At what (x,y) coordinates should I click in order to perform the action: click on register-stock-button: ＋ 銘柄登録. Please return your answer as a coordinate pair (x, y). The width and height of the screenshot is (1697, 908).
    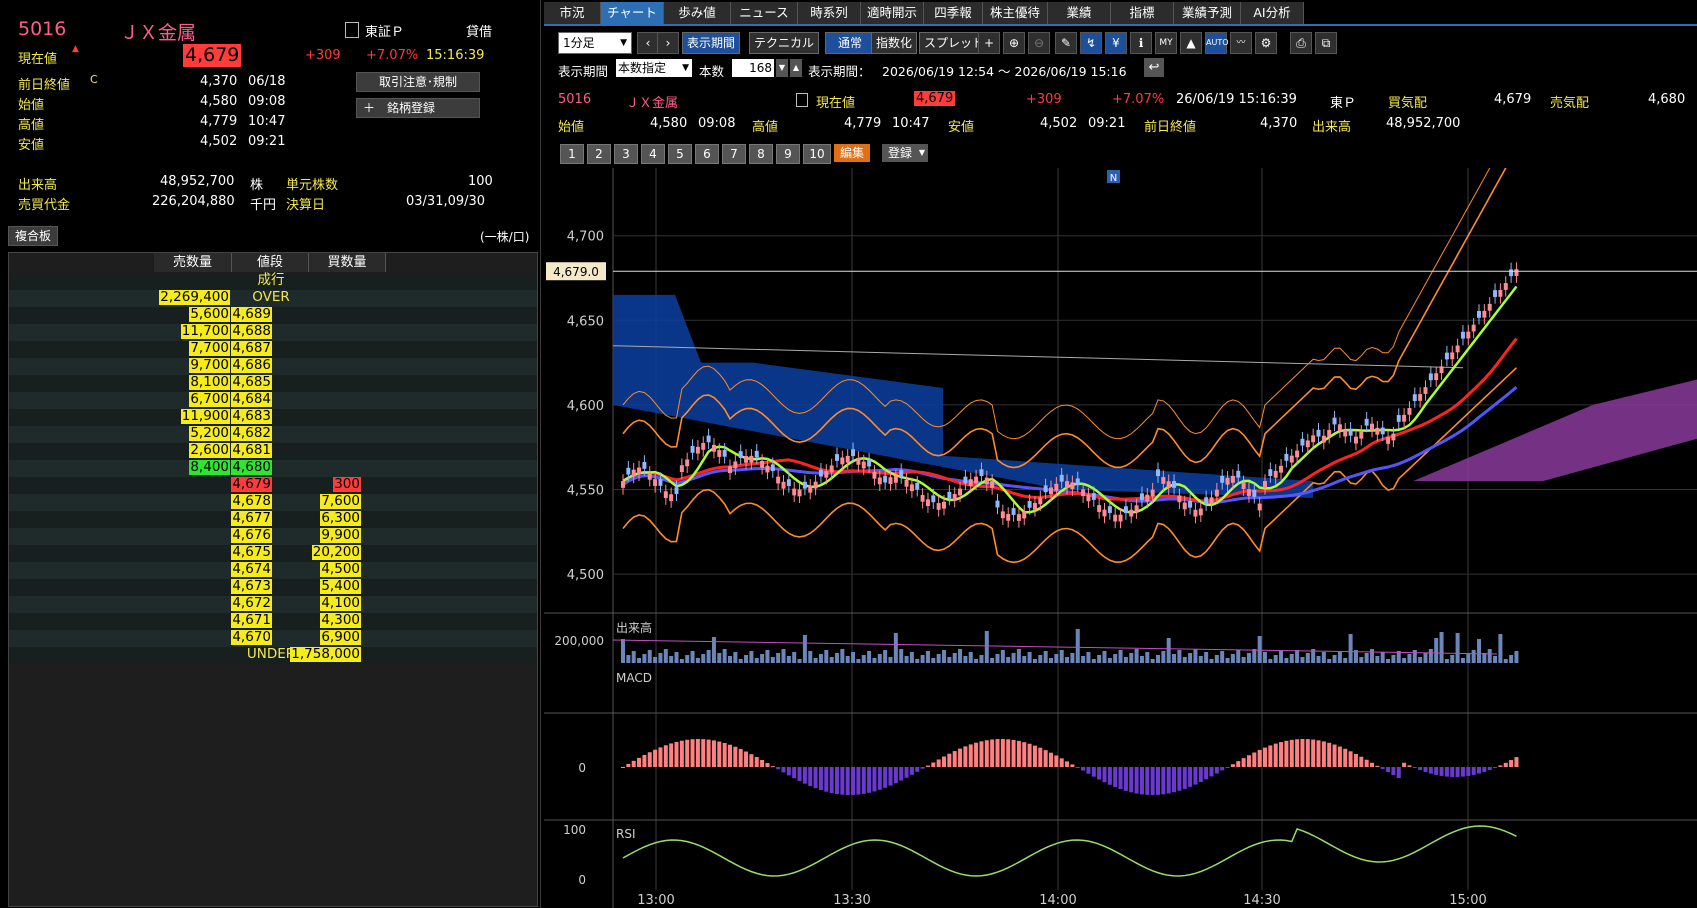
    Looking at the image, I should click on (418, 108).